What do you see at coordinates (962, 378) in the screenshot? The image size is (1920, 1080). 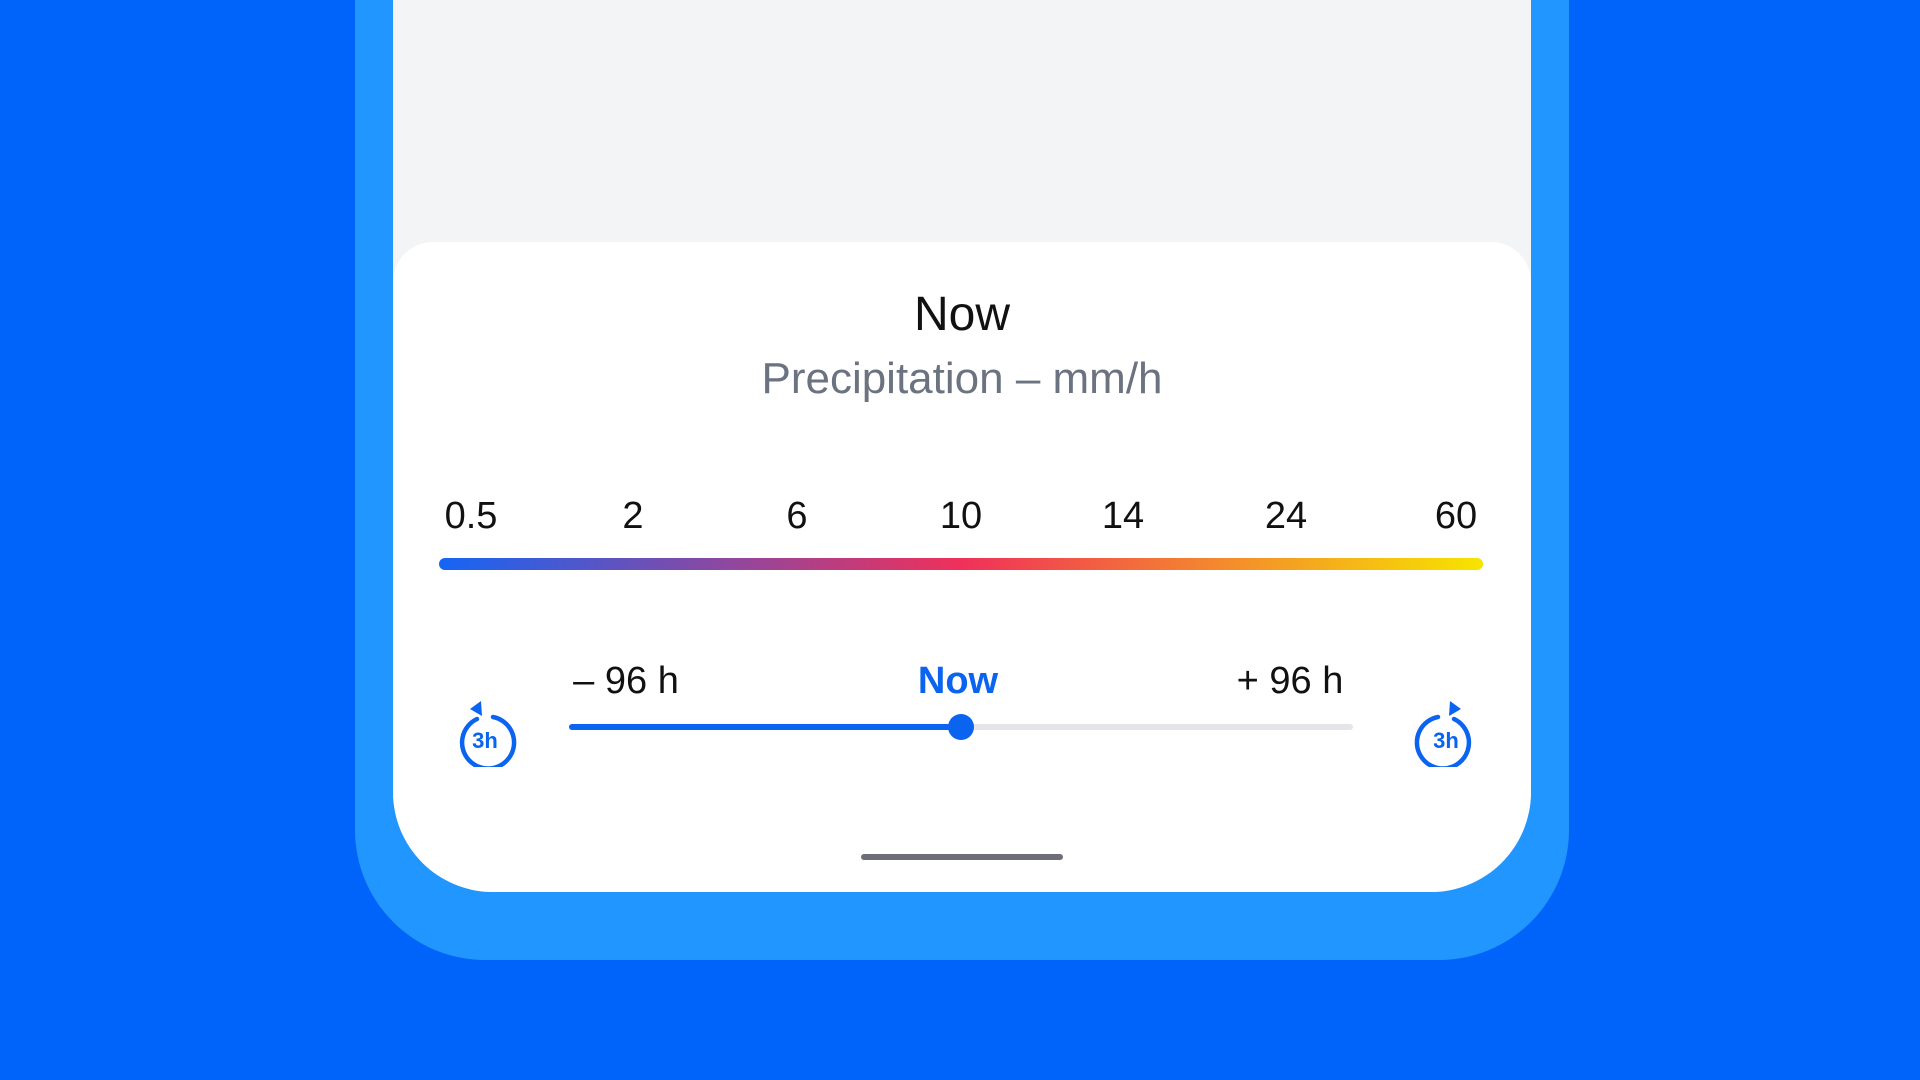 I see `sheet-subtitle: Precipitation – mm/h` at bounding box center [962, 378].